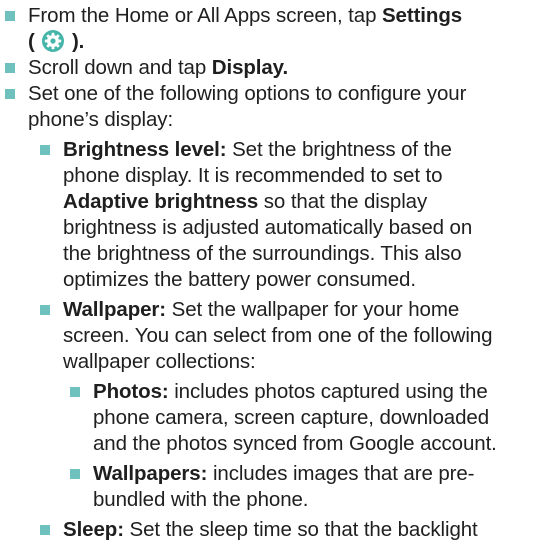 This screenshot has height=547, width=543. Describe the element at coordinates (239, 279) in the screenshot. I see `brightness-line-6: optimizes the battery power consumed.` at that location.